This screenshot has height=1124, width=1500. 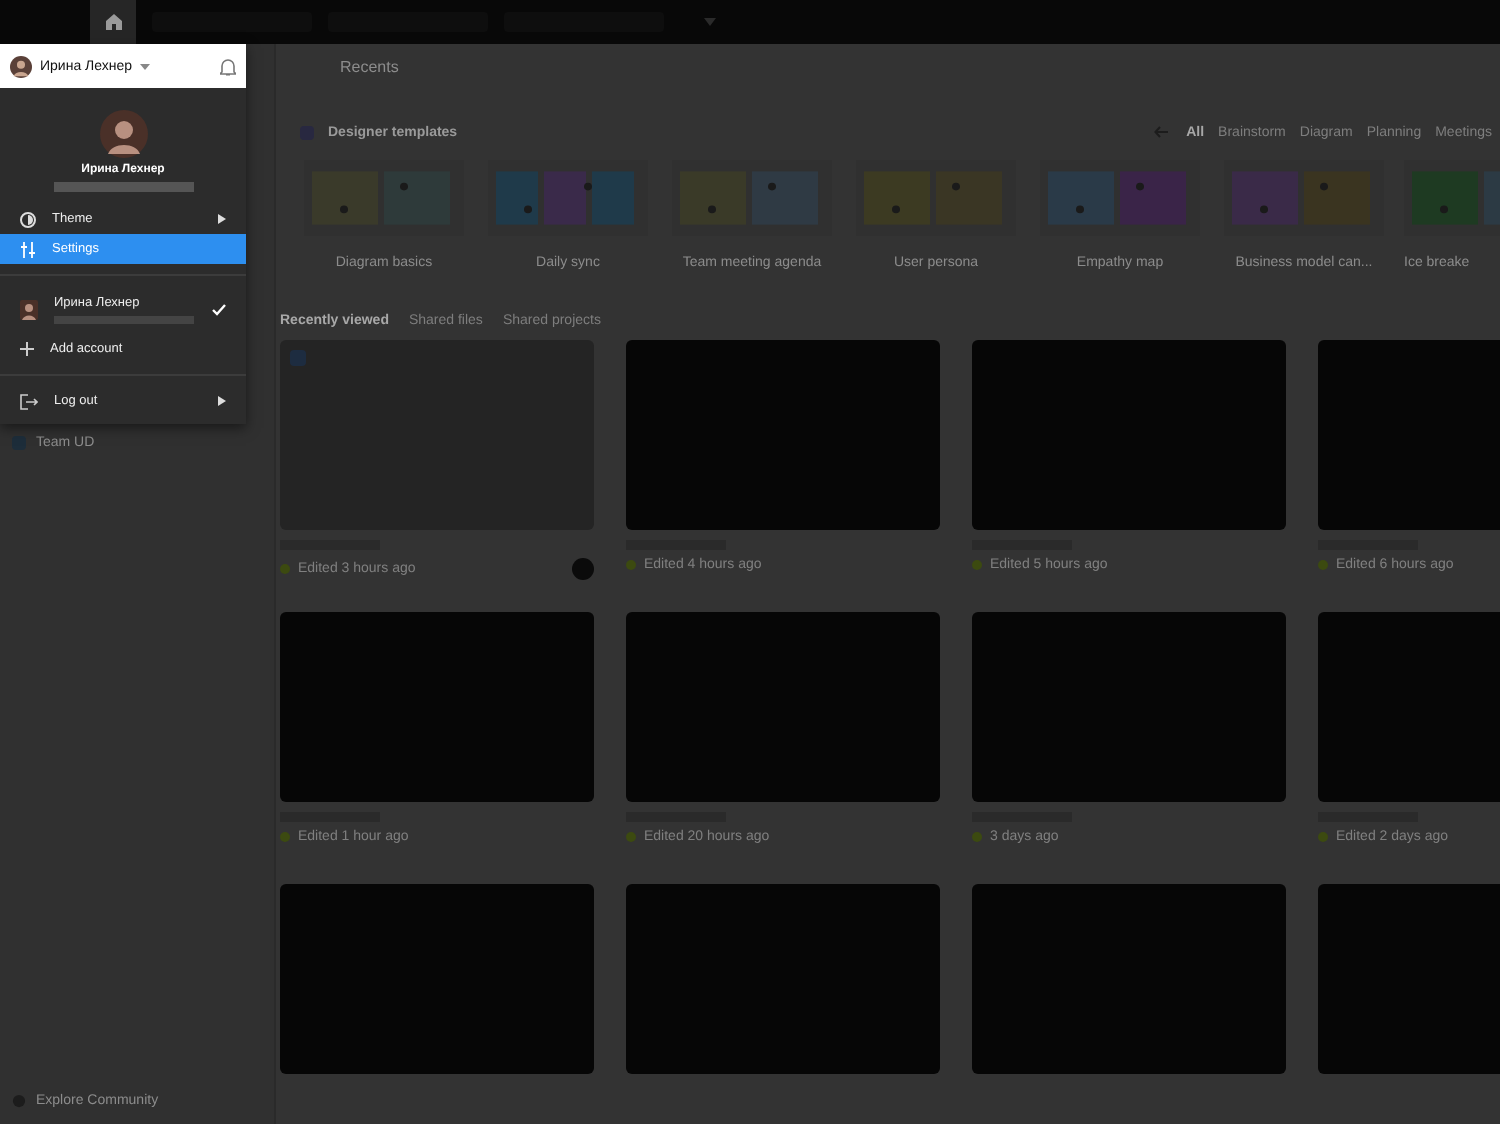 What do you see at coordinates (28, 249) in the screenshot?
I see `settings-icon` at bounding box center [28, 249].